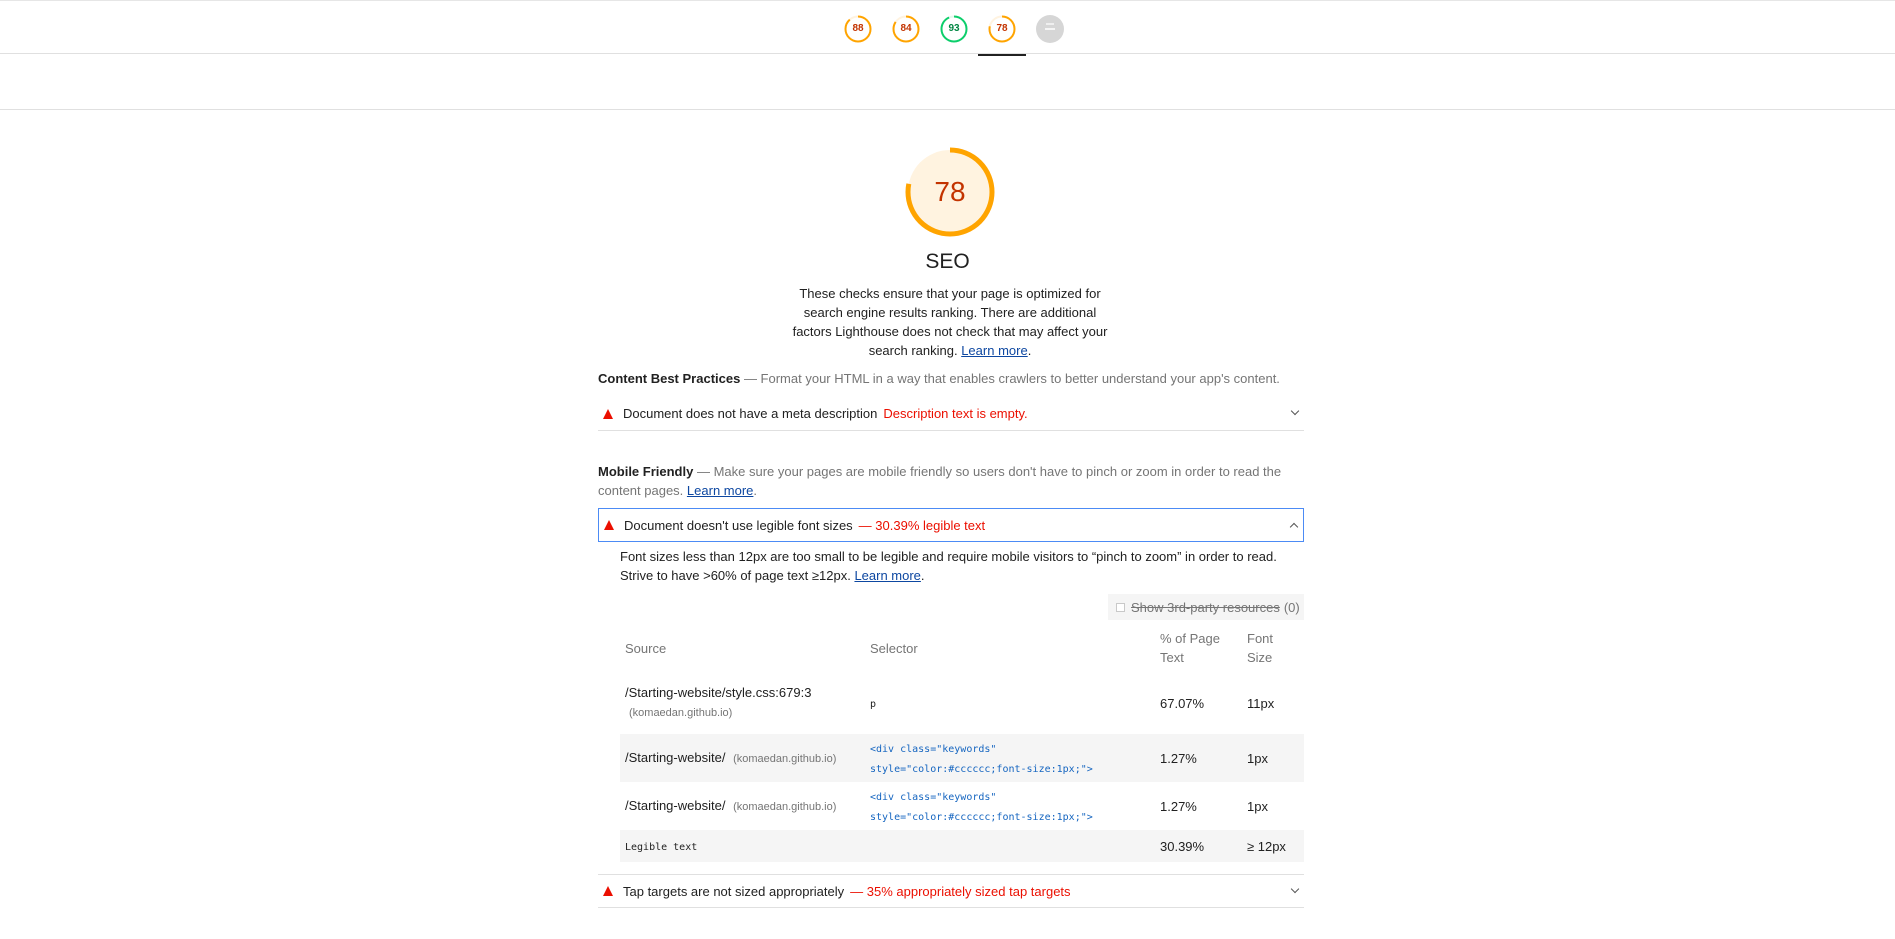 The height and width of the screenshot is (939, 1895). What do you see at coordinates (1198, 846) in the screenshot?
I see `percent-cell: 30.39%` at bounding box center [1198, 846].